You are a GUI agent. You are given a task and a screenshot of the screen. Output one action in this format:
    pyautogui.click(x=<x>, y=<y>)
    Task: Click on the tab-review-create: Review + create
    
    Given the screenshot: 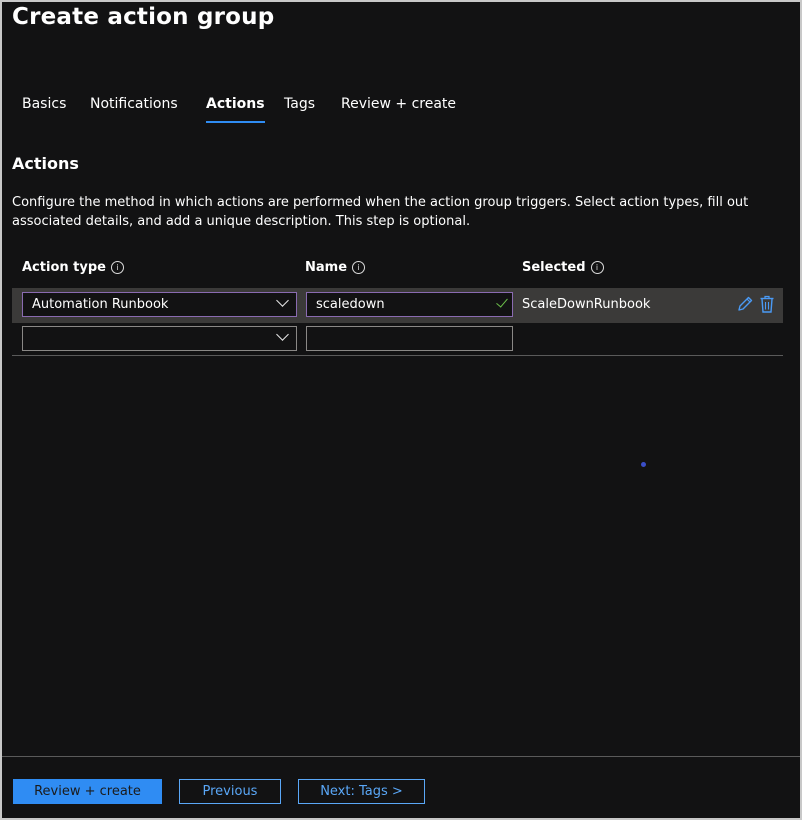 What is the action you would take?
    pyautogui.click(x=398, y=104)
    